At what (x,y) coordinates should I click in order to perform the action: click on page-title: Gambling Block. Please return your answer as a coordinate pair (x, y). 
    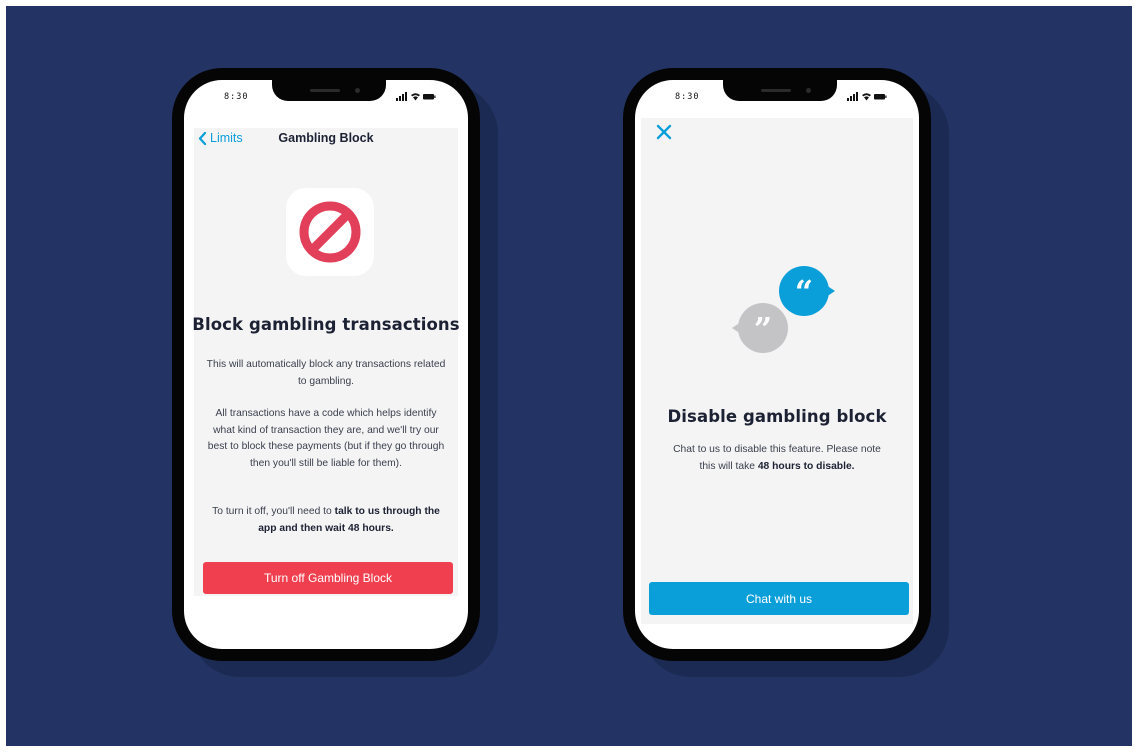
    Looking at the image, I should click on (326, 138).